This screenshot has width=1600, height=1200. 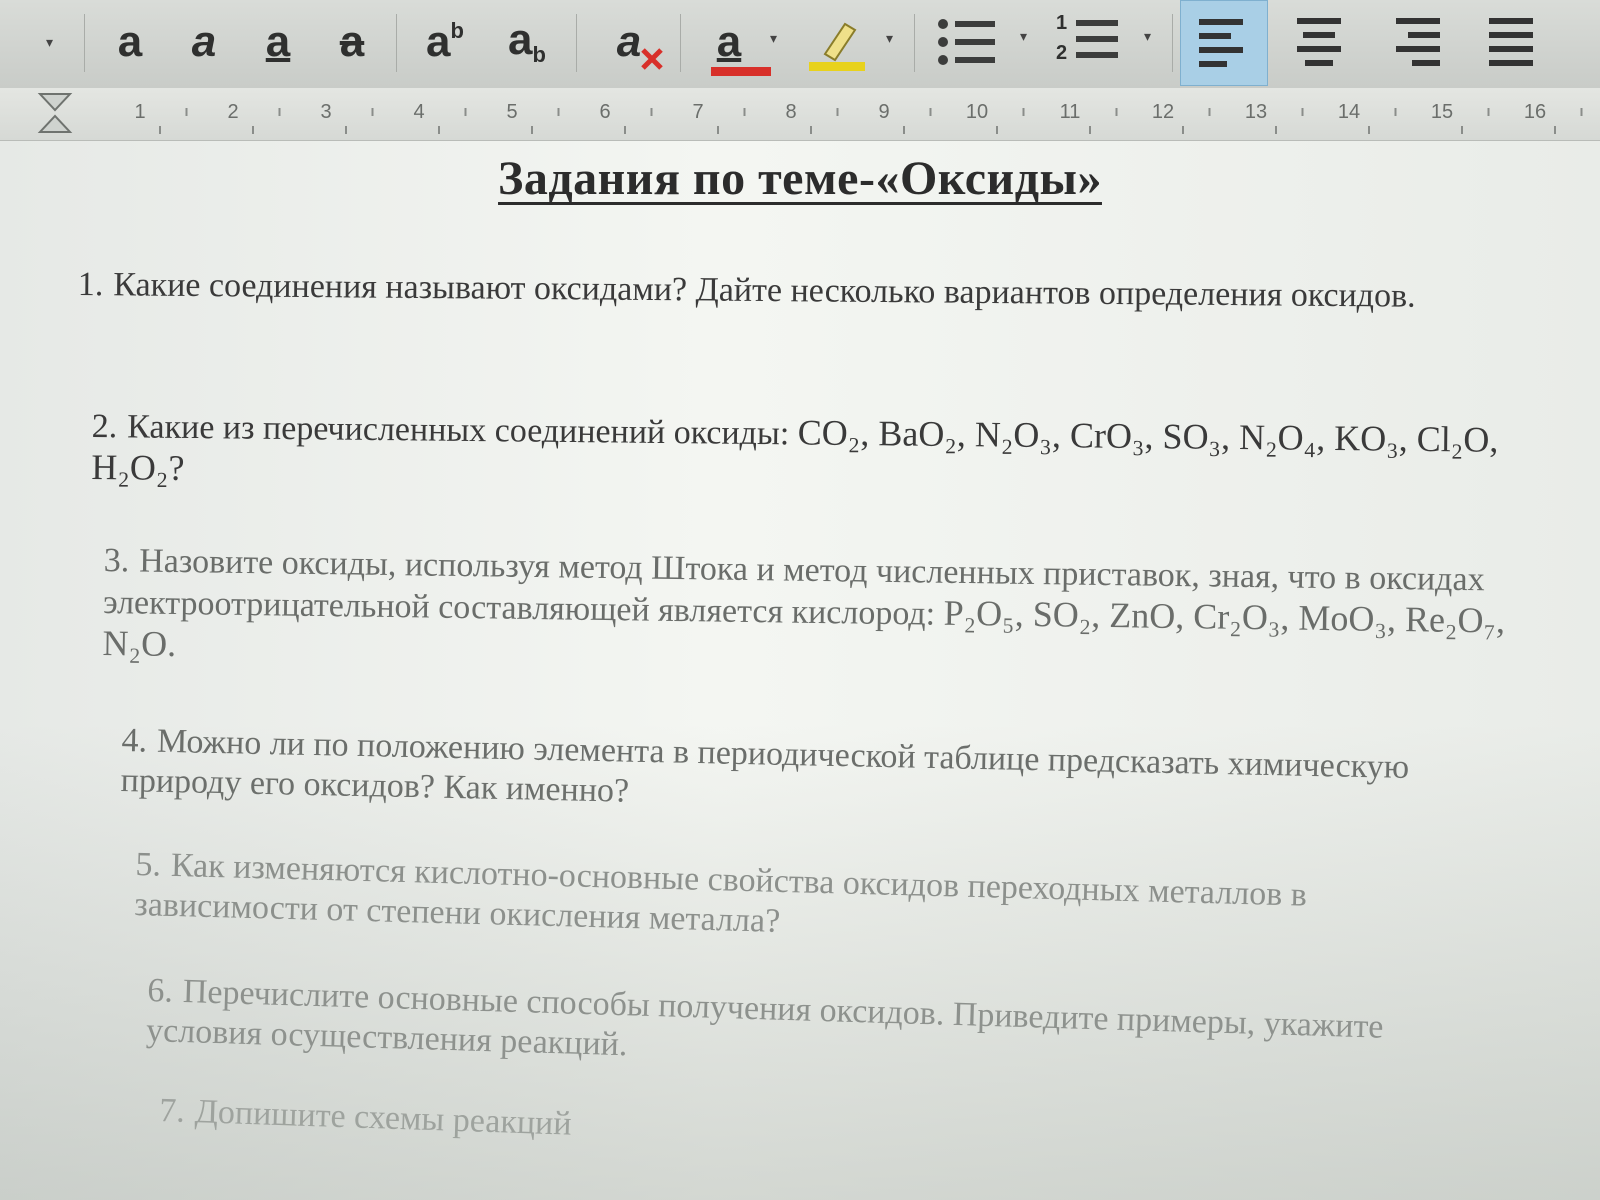 I want to click on bold-icon: a, so click(x=130, y=41).